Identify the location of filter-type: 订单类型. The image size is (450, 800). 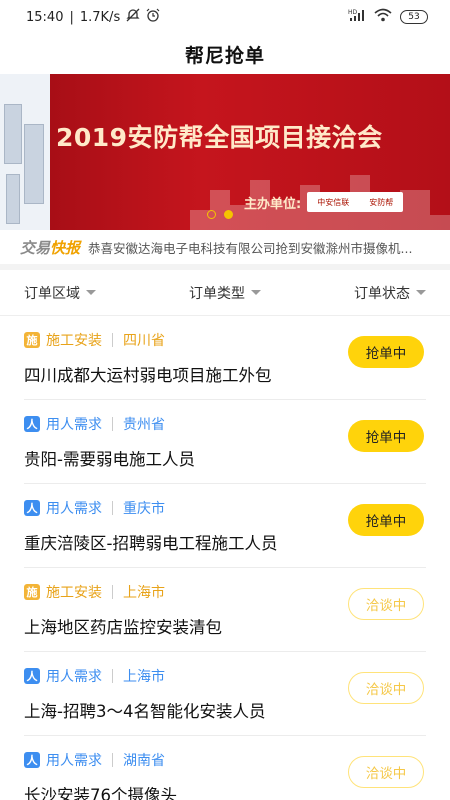
(225, 293).